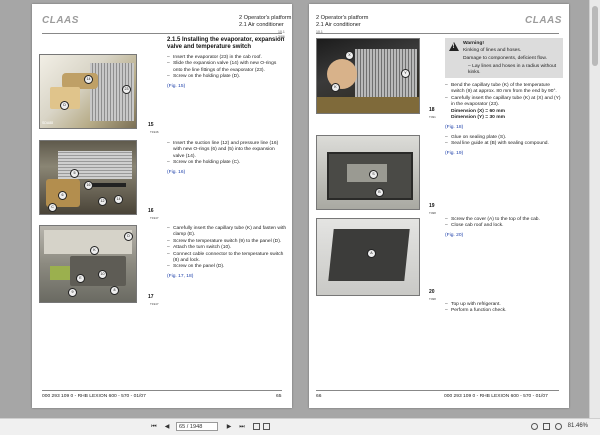  Describe the element at coordinates (162, 33) in the screenshot. I see `header-rule` at that location.